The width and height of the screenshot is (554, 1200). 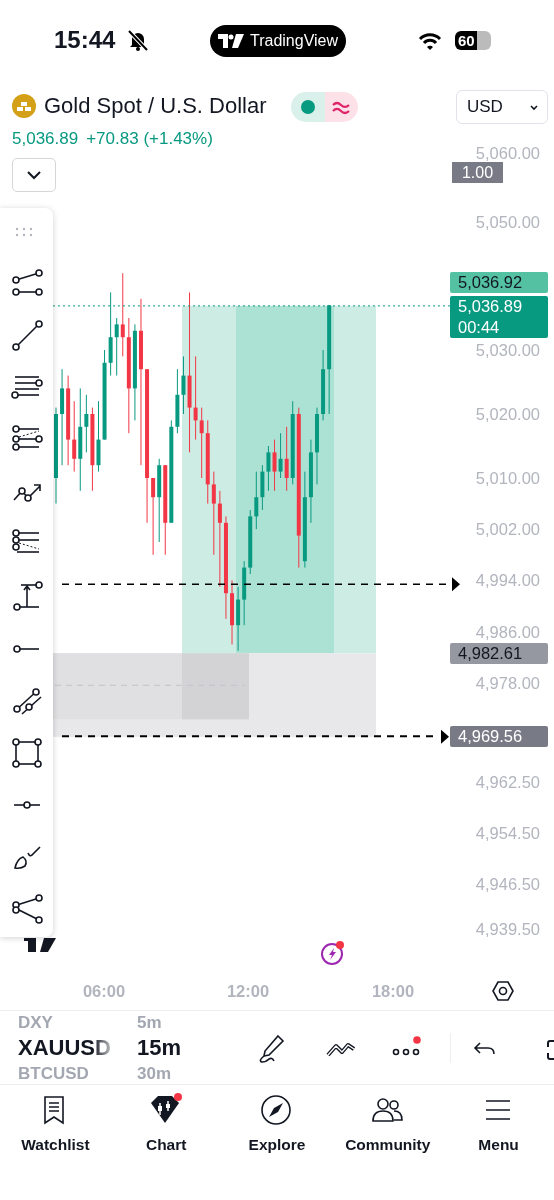 I want to click on currency-select: USD, so click(x=502, y=107).